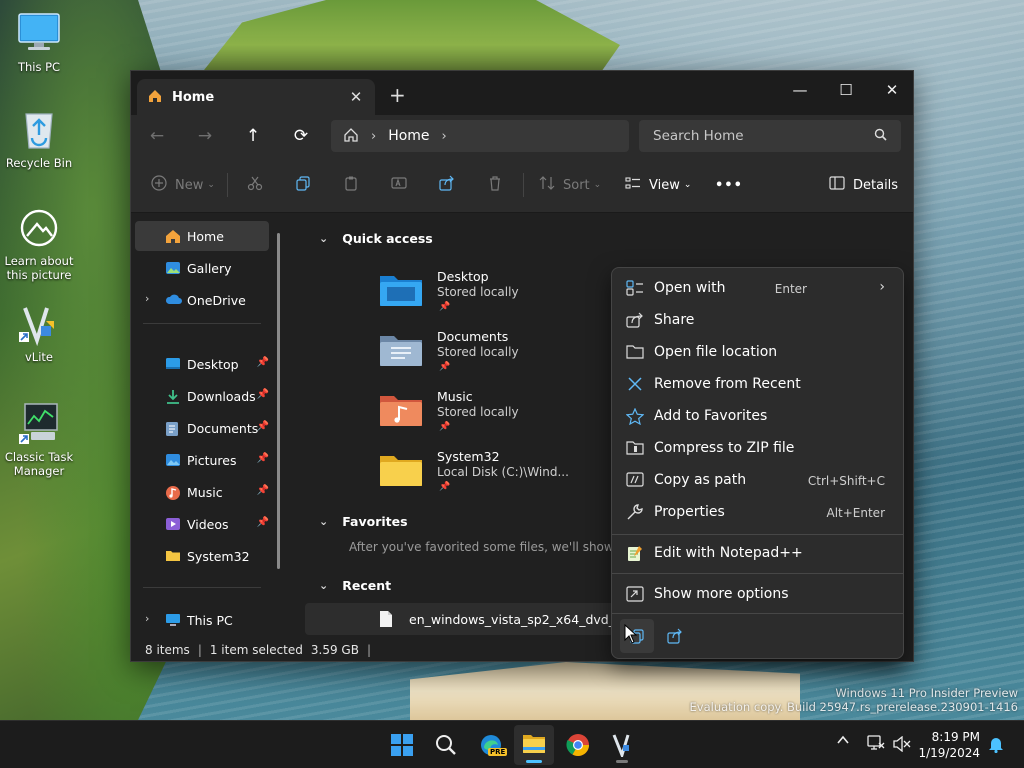 This screenshot has height=768, width=1024. Describe the element at coordinates (351, 185) in the screenshot. I see `paste-button` at that location.